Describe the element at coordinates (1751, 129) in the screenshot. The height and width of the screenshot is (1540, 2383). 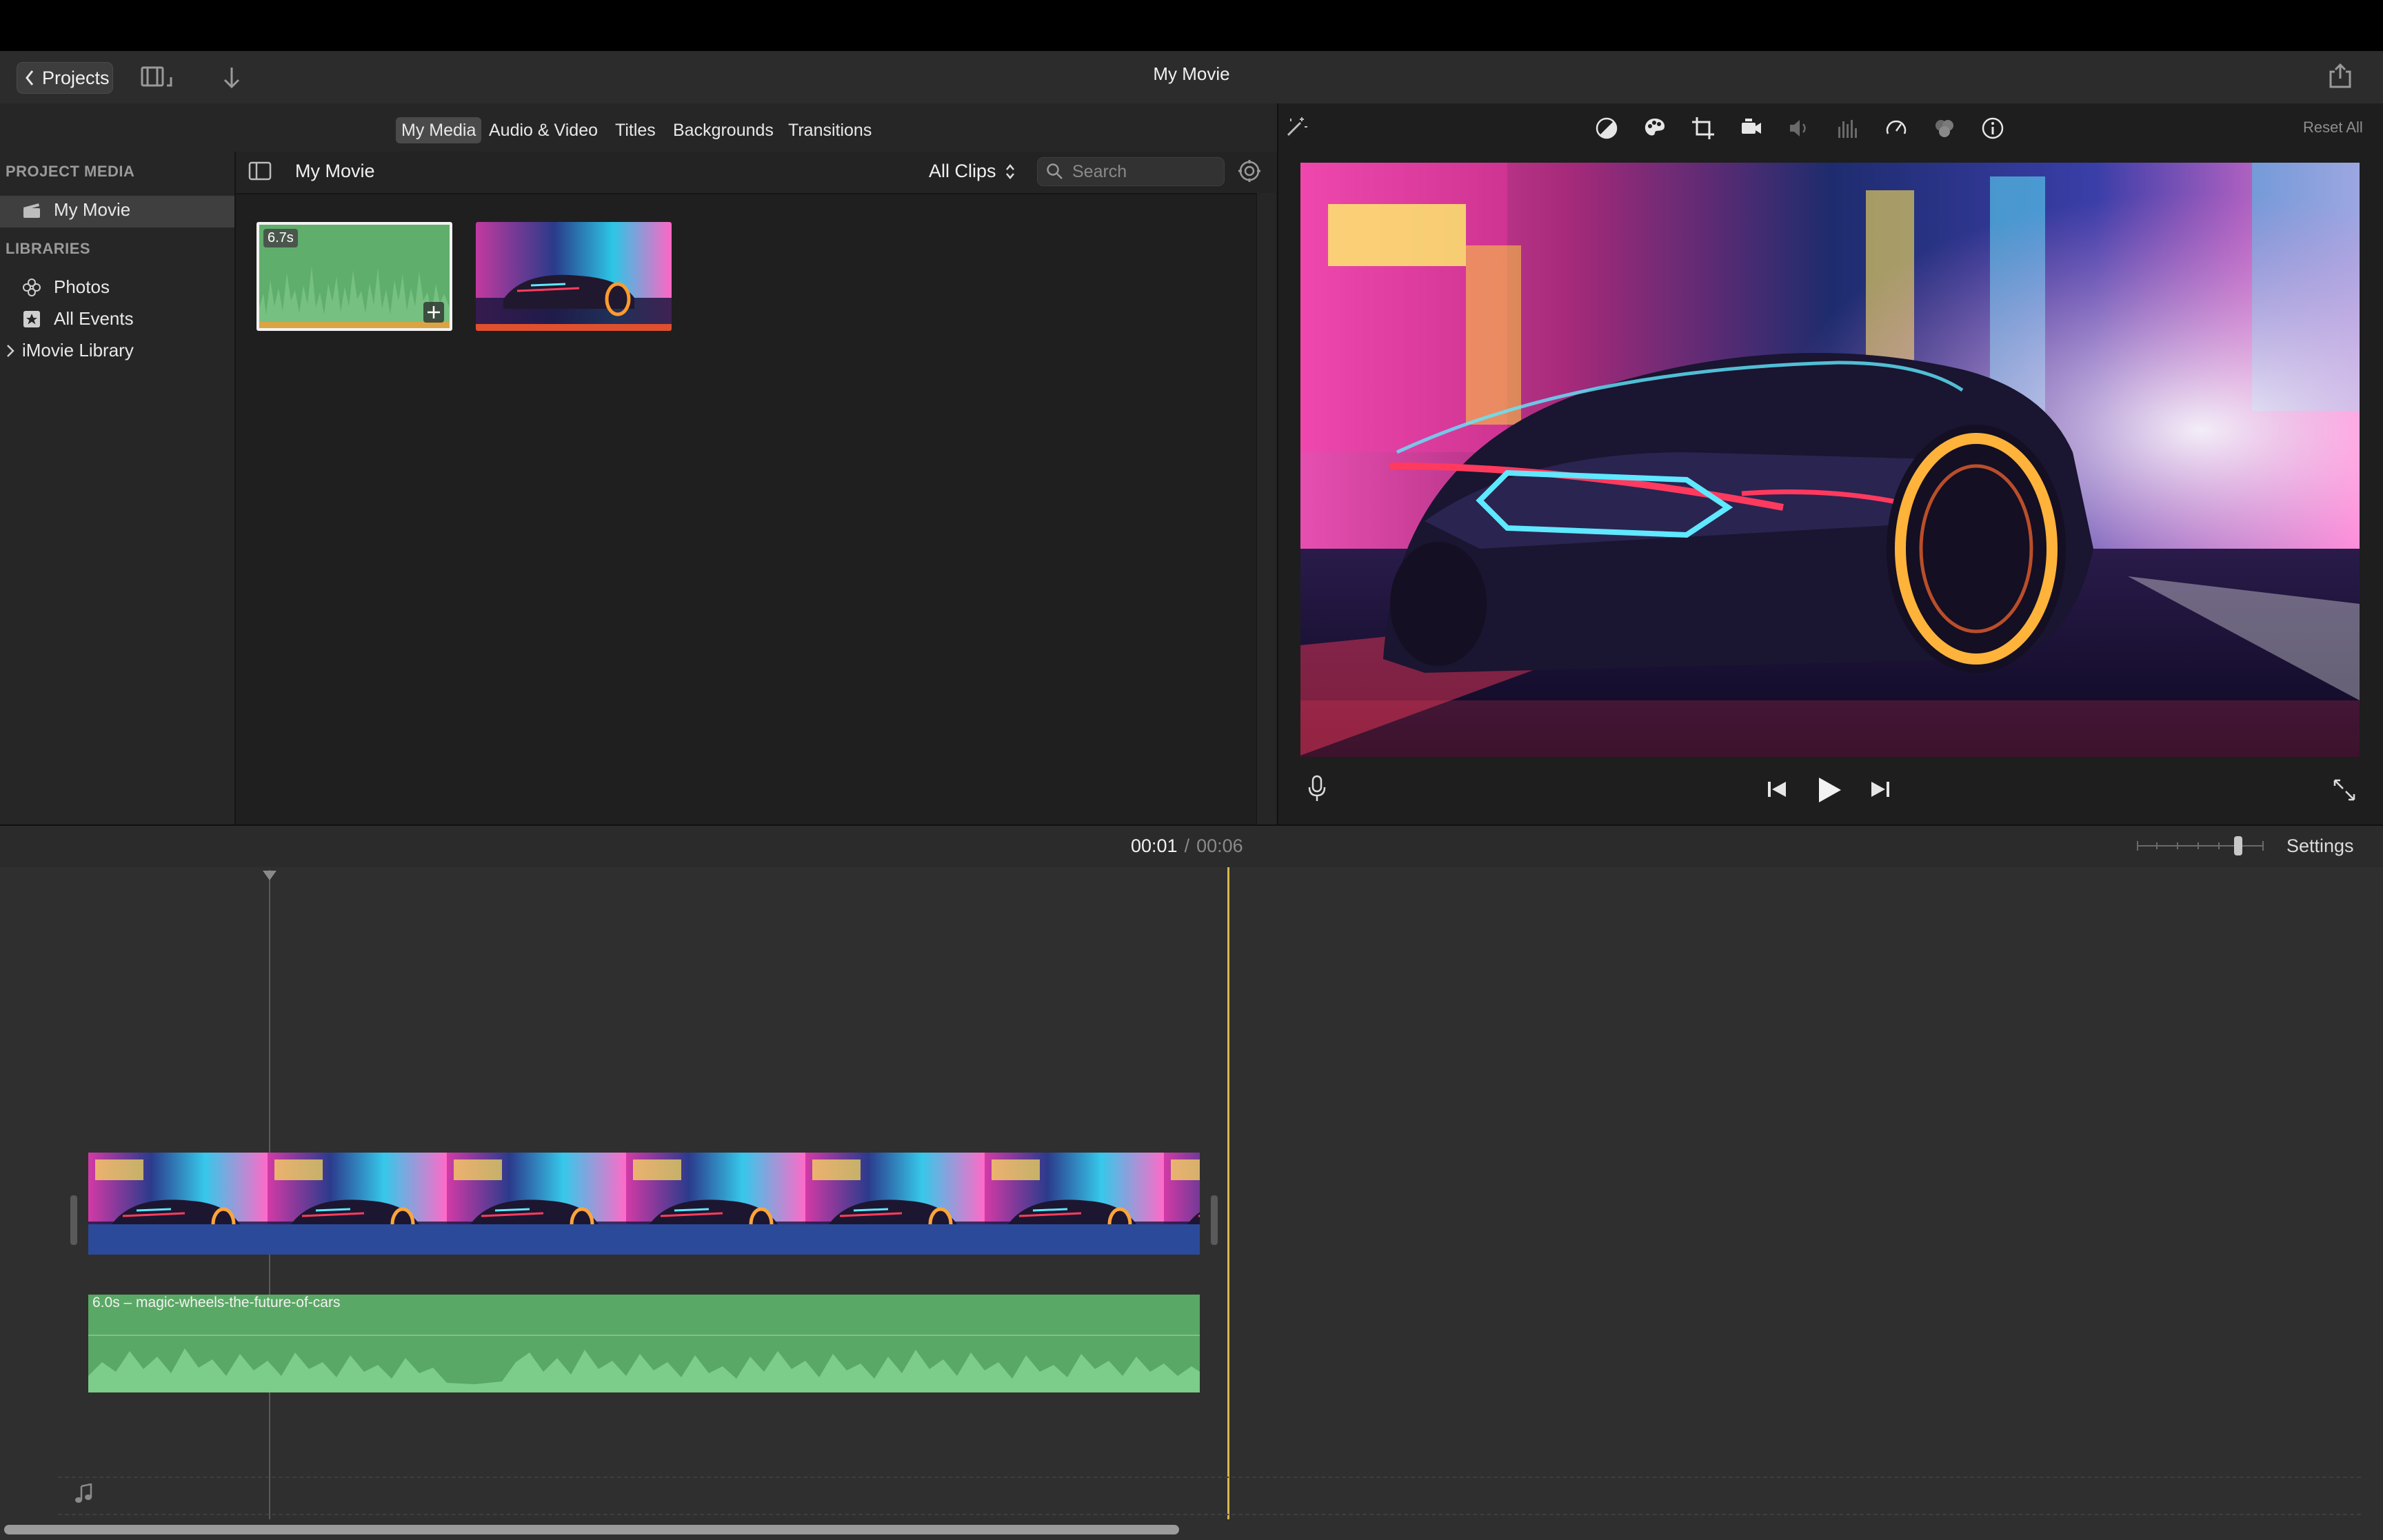
I see `stabilization-camera-icon` at that location.